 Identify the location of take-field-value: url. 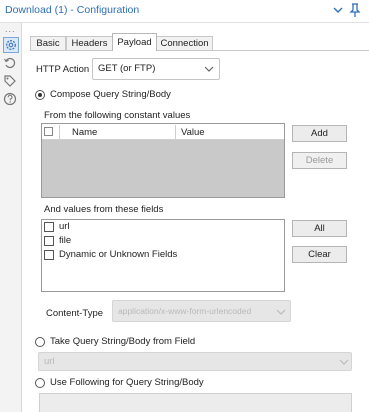
(49, 361).